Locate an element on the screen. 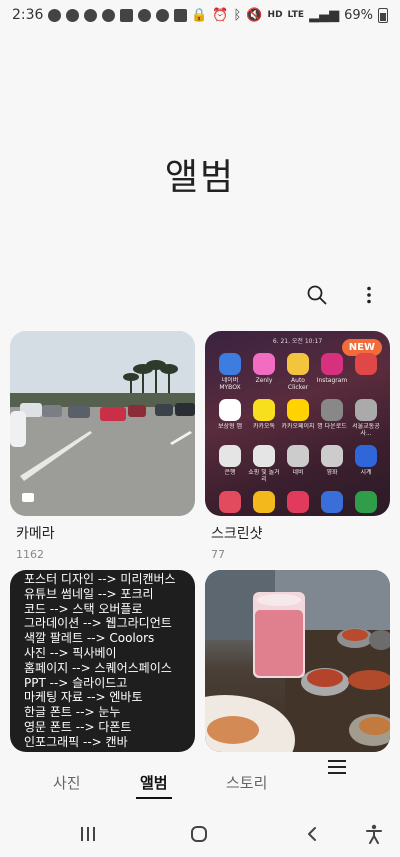 This screenshot has width=400, height=857. app-shortcut: 명 다운로드 is located at coordinates (332, 418).